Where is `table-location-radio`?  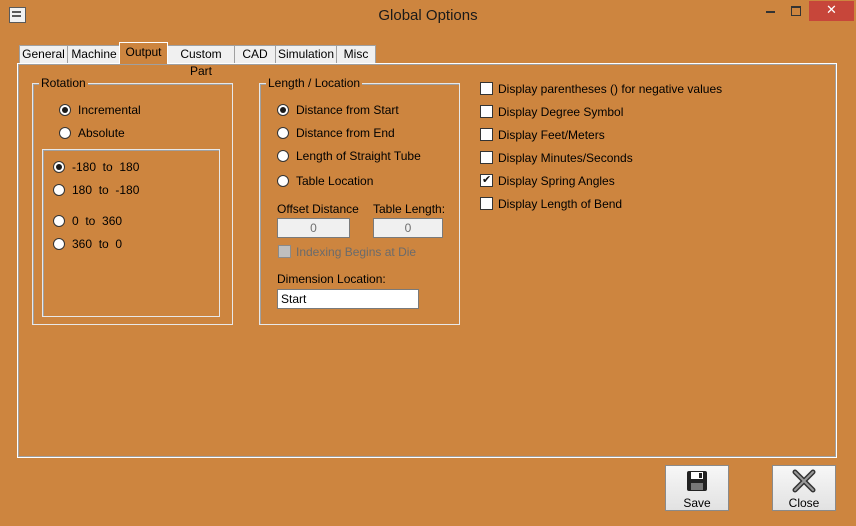
table-location-radio is located at coordinates (283, 181).